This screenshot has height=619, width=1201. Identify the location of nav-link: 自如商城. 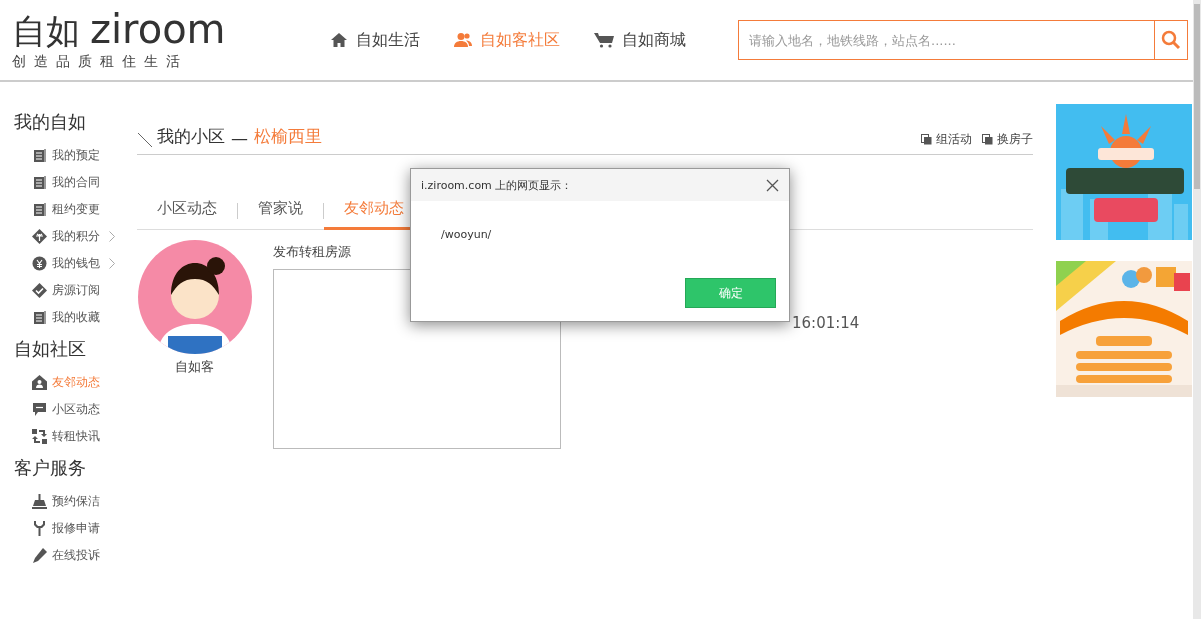
(640, 40).